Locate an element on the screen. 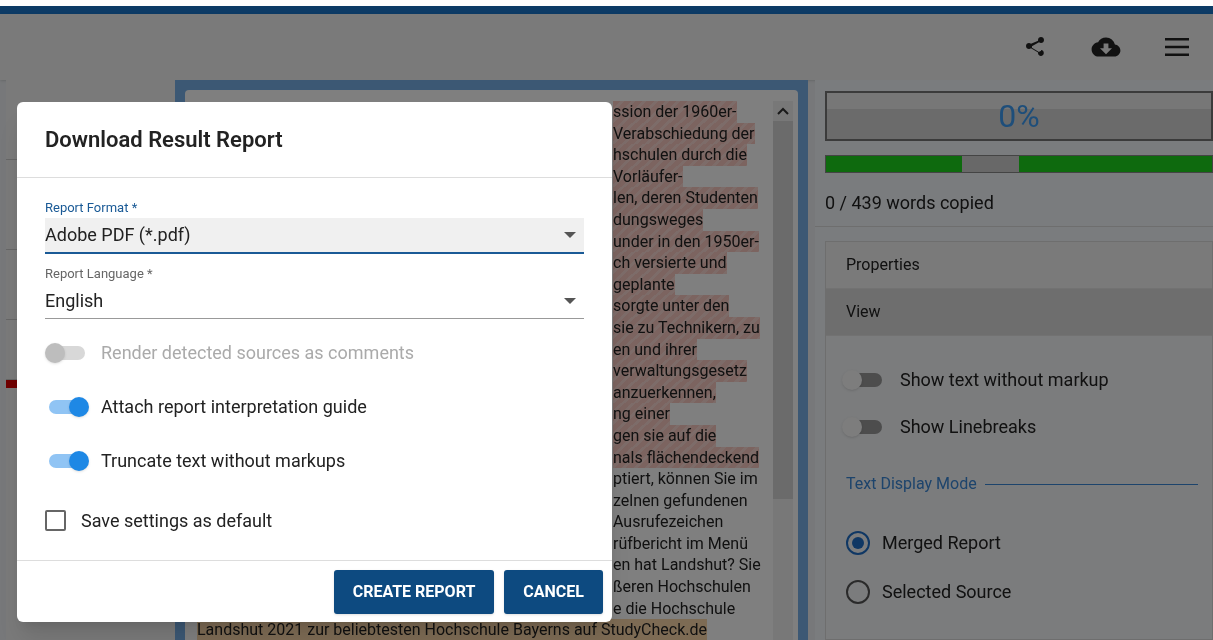 The height and width of the screenshot is (640, 1213). field-label: Report Format * is located at coordinates (92, 208).